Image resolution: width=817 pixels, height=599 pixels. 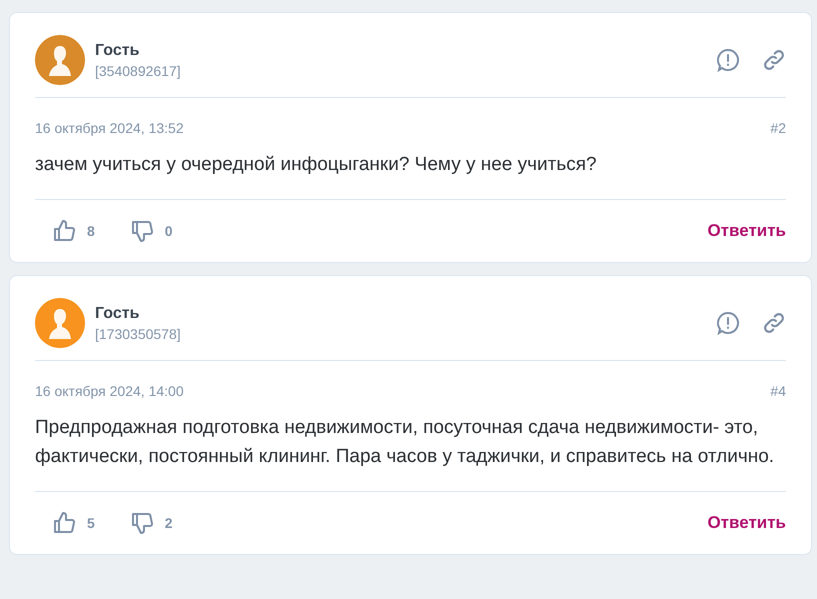 What do you see at coordinates (316, 165) in the screenshot?
I see `comment-text: зачем учиться у очередной инфоцыганки? Чему у нее учиться?` at bounding box center [316, 165].